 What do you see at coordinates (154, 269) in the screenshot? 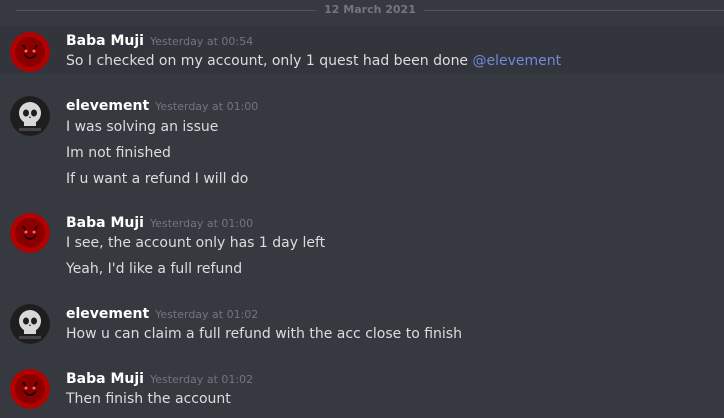
I see `message-text: Yeah, I'd like a full refund` at bounding box center [154, 269].